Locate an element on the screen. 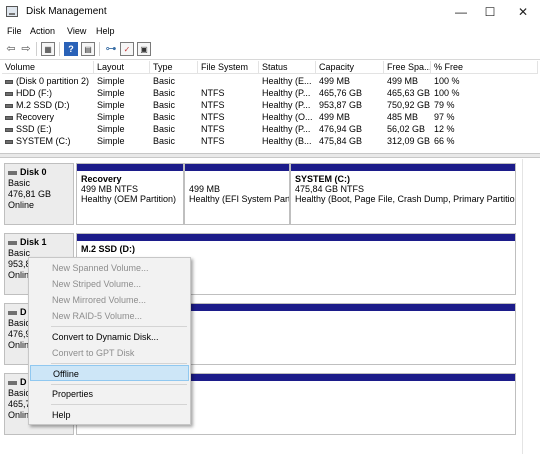 Image resolution: width=540 pixels, height=454 pixels. disk-size: 476,81 GB is located at coordinates (30, 194).